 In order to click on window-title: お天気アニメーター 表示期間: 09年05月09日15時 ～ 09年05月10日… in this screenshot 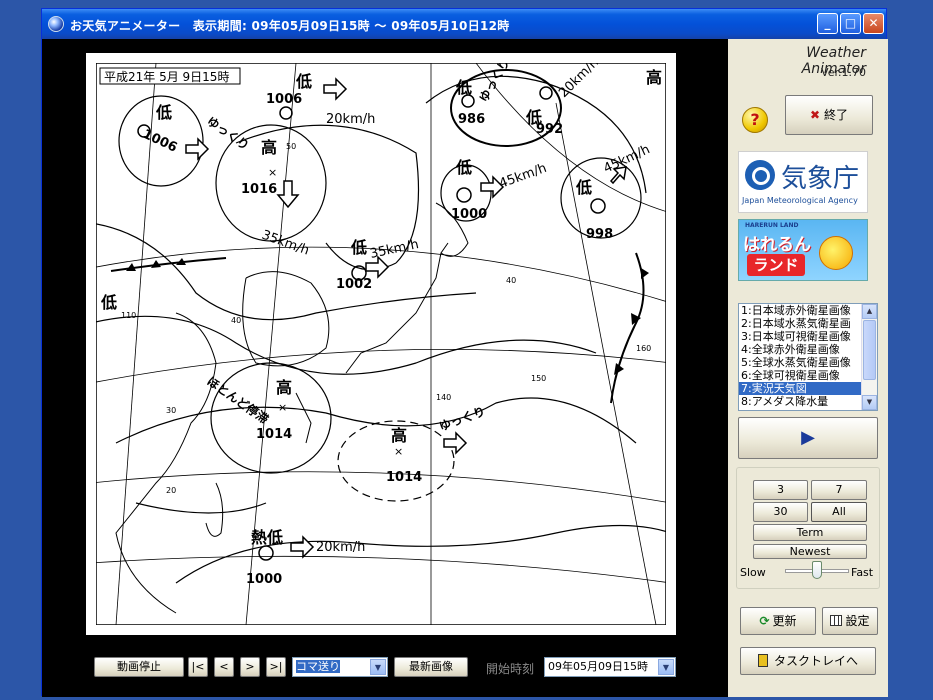, I will do `click(290, 26)`.